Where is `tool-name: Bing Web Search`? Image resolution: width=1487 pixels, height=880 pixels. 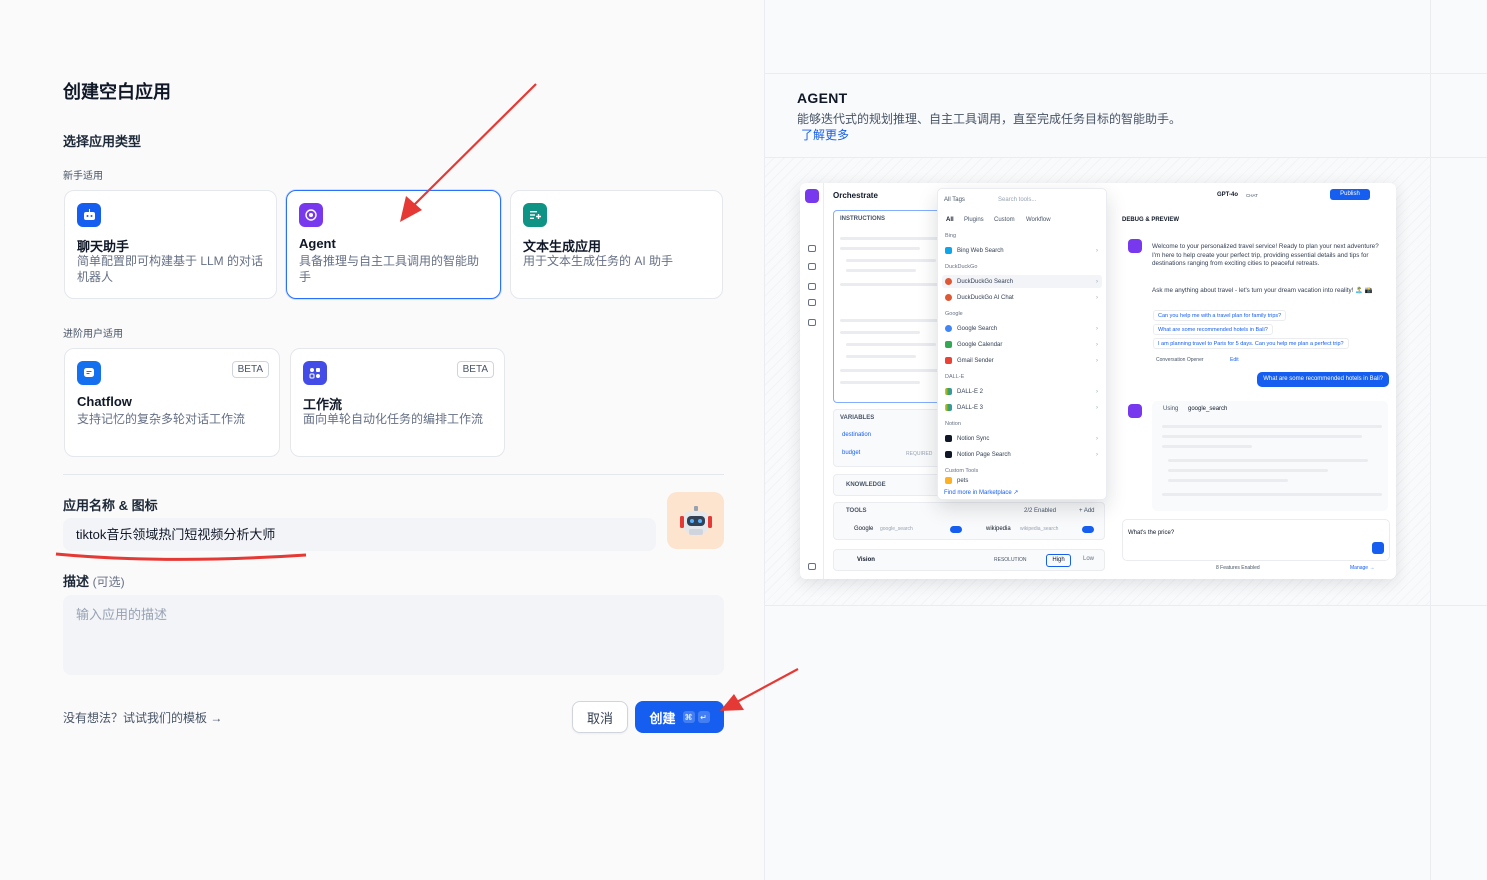 tool-name: Bing Web Search is located at coordinates (980, 250).